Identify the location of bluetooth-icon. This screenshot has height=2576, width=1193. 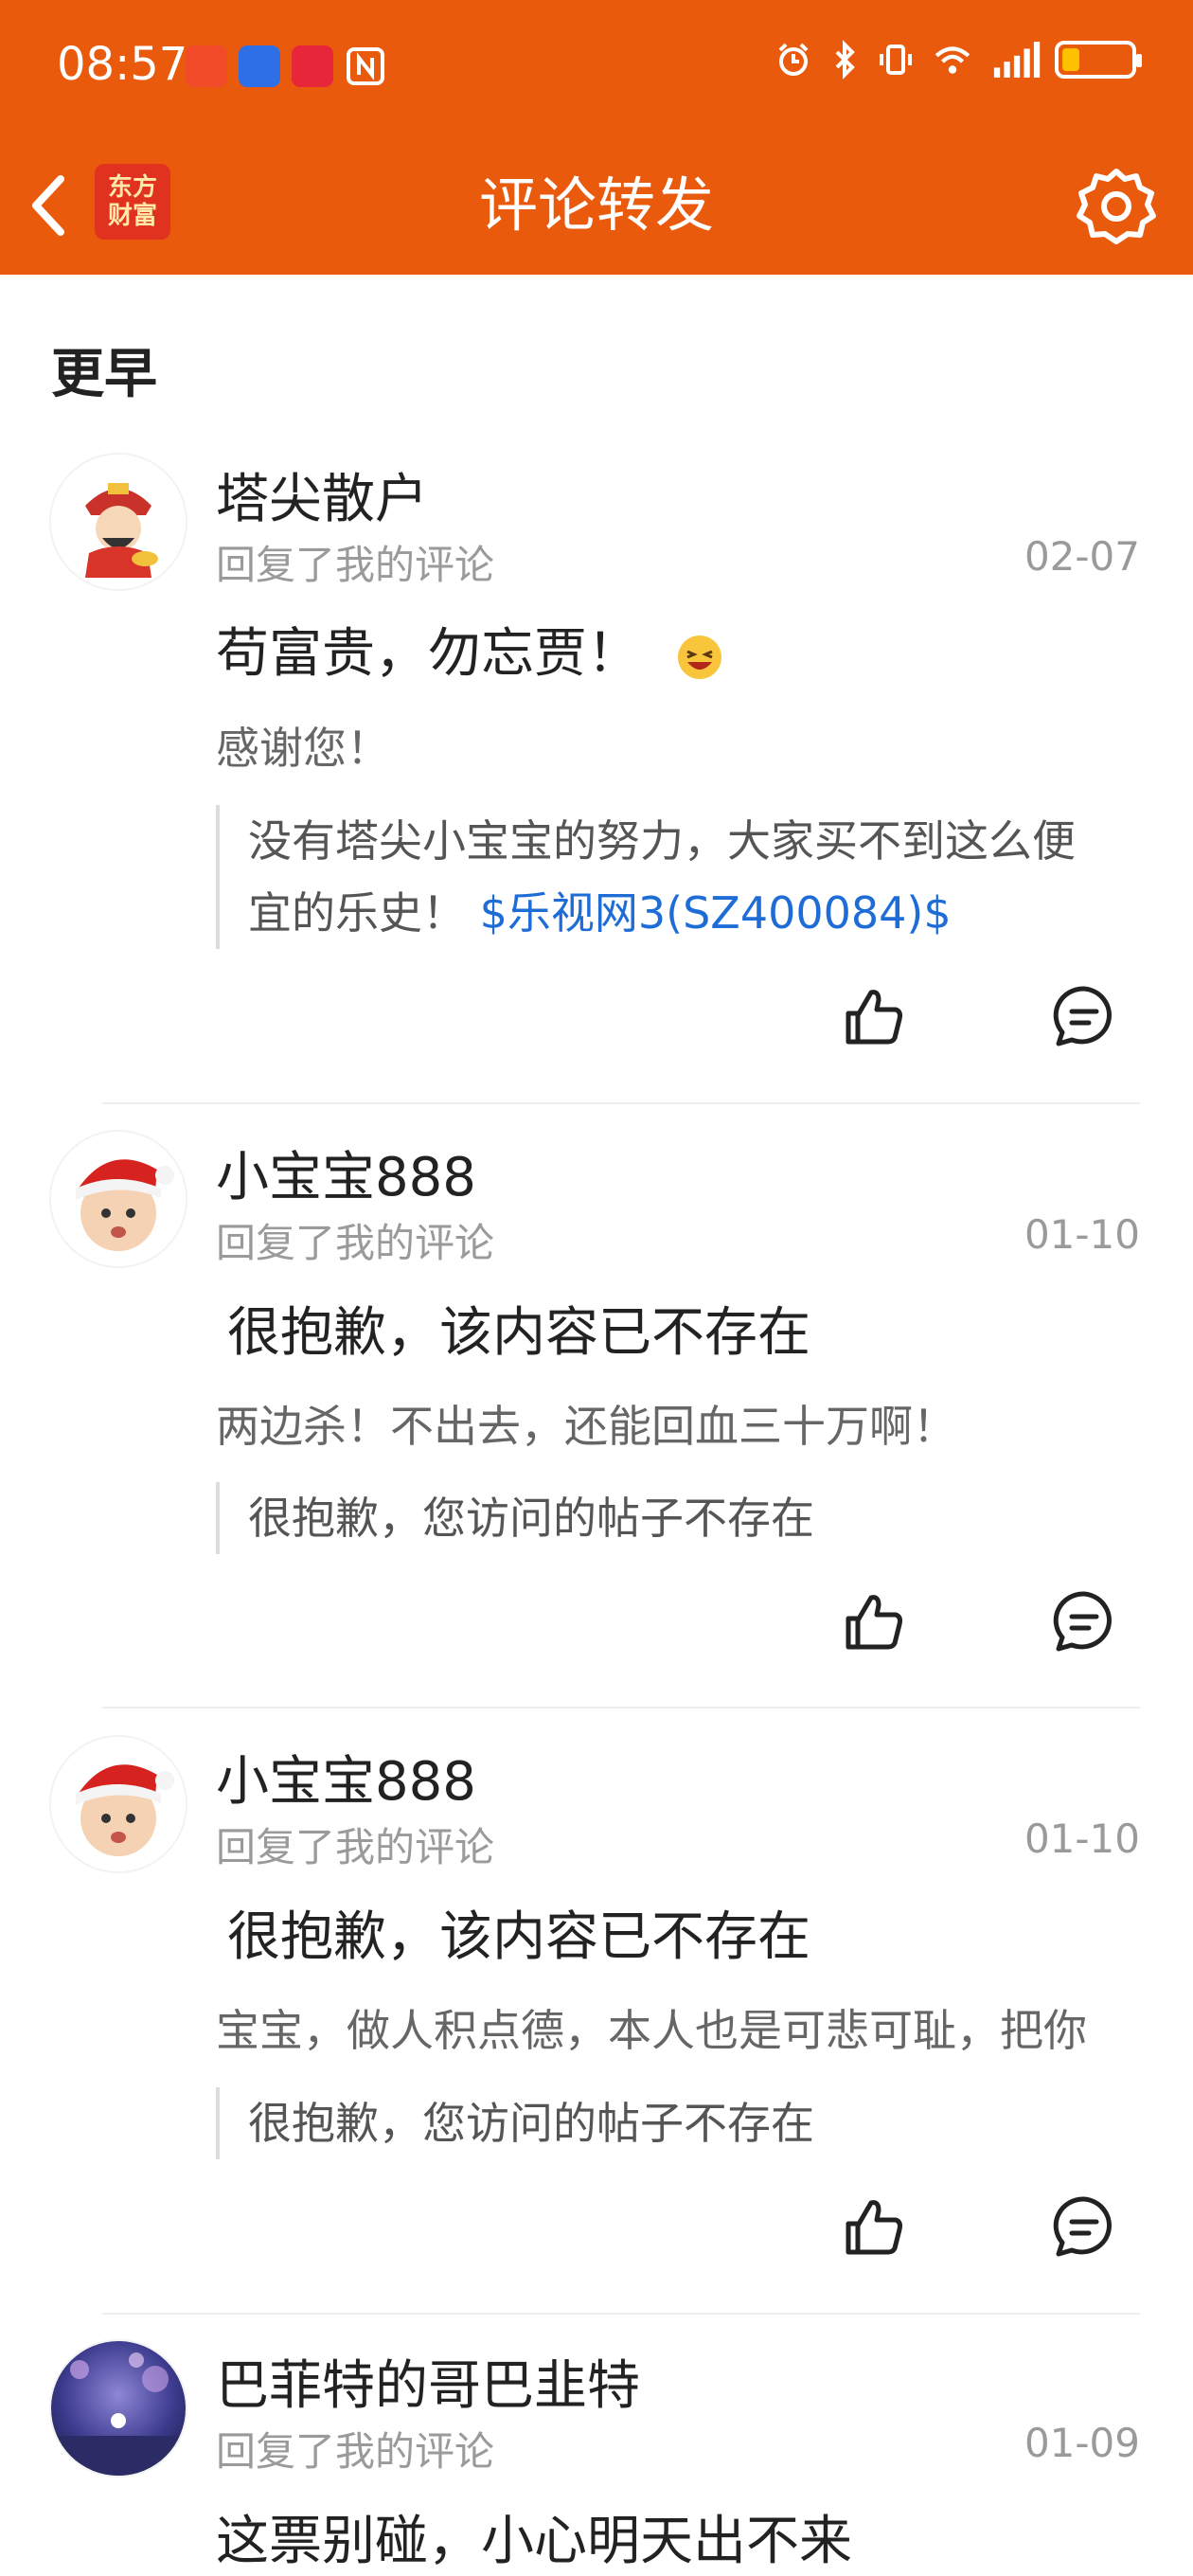
(845, 60).